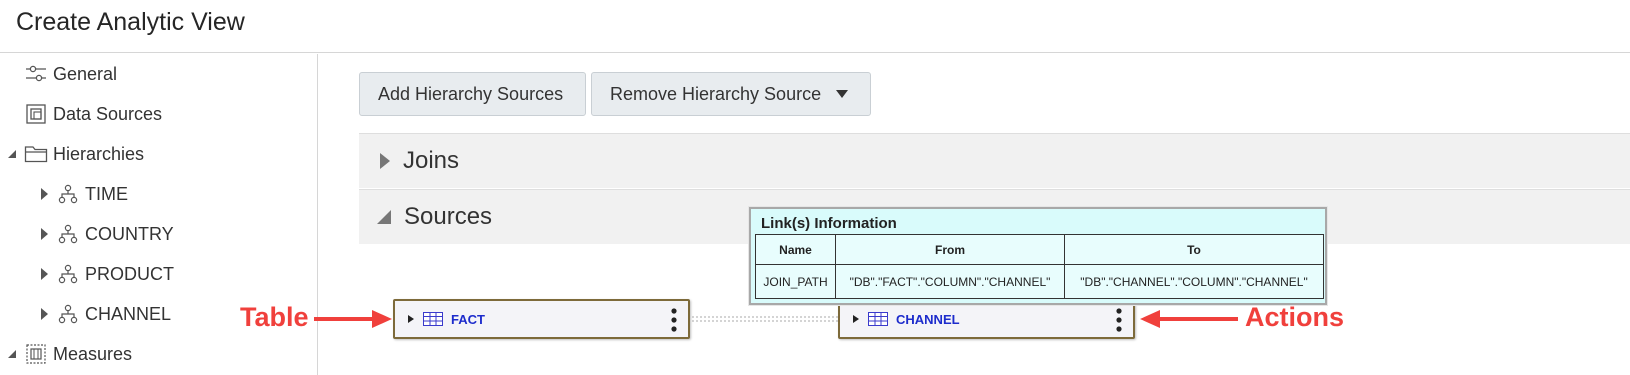  I want to click on annotation-arrow-right, so click(353, 319).